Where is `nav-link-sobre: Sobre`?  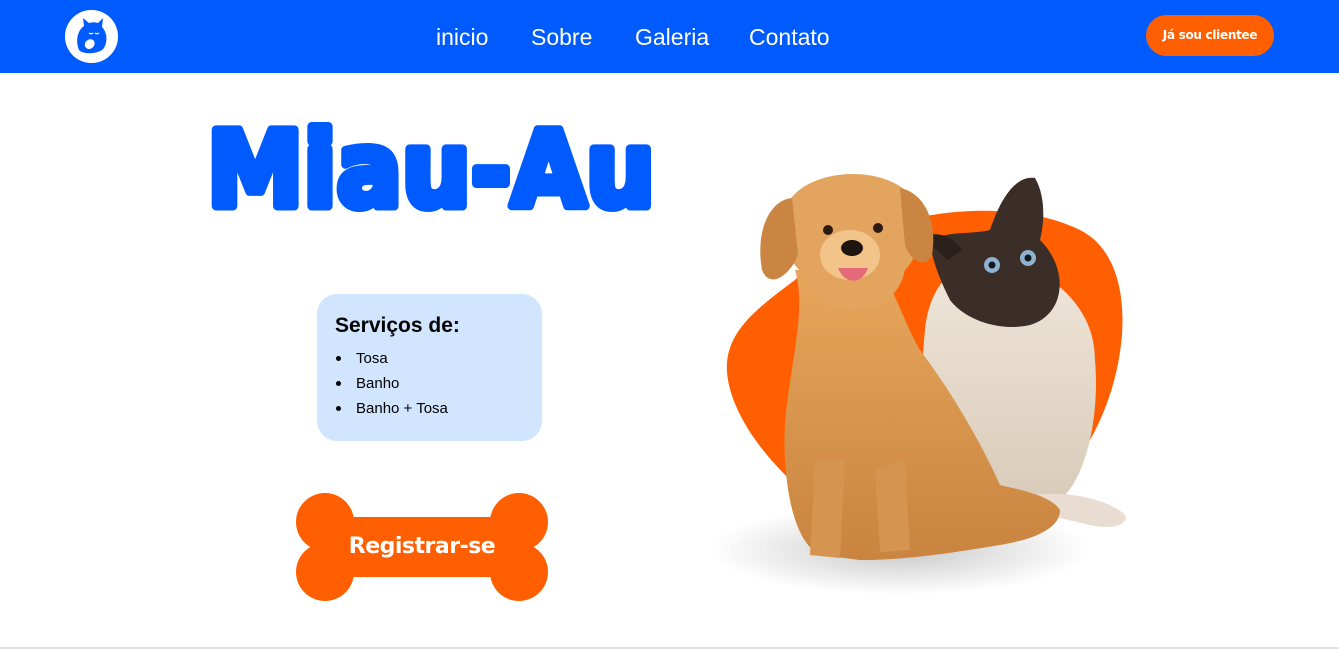
nav-link-sobre: Sobre is located at coordinates (561, 37).